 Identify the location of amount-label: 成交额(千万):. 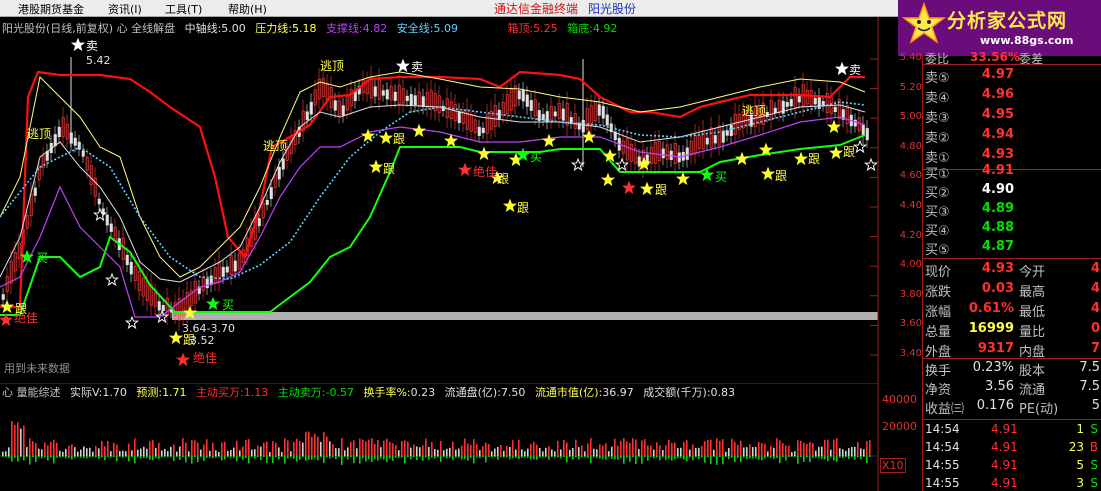
(677, 392).